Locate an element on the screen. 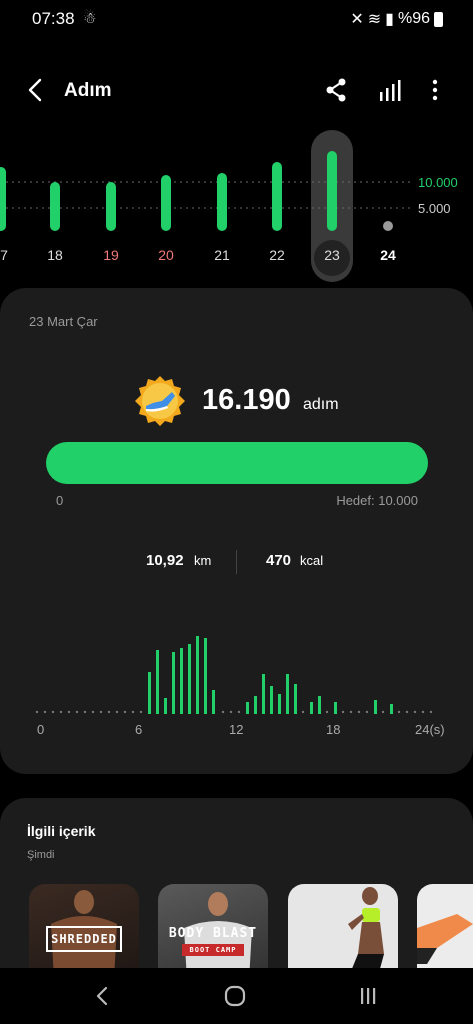 The image size is (473, 1024). thumb-label: SHREDDED is located at coordinates (84, 939).